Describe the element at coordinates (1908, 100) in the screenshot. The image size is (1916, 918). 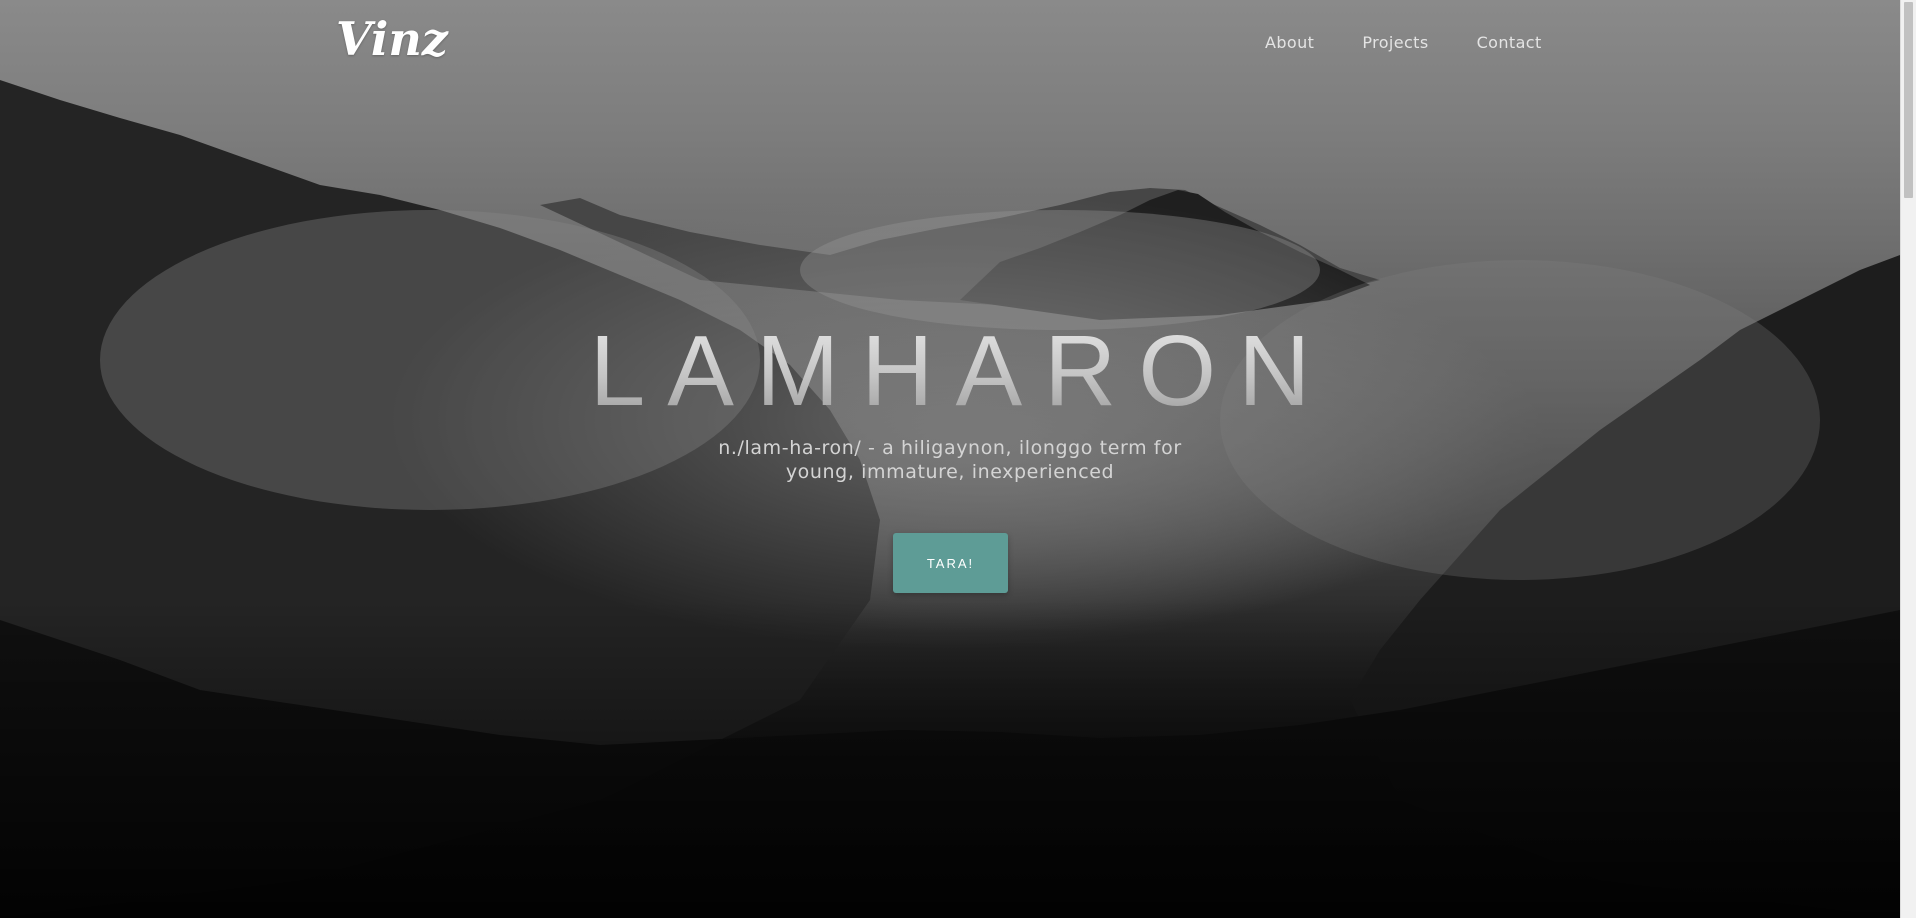
I see `scrollbar-thumb` at that location.